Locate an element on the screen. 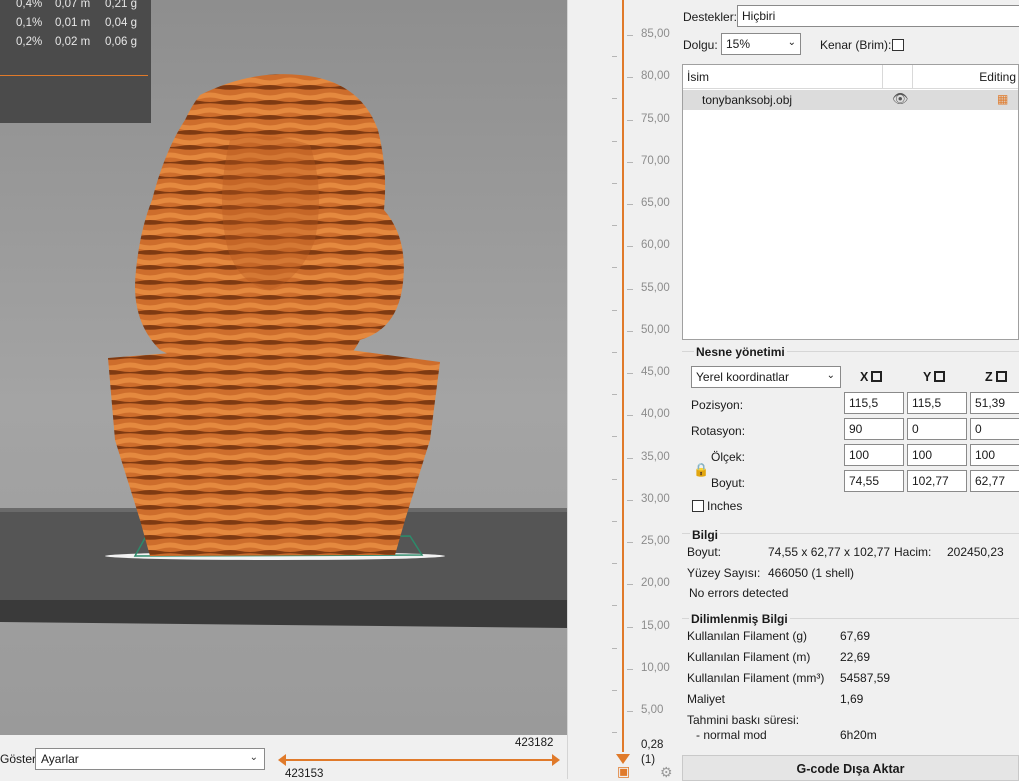  h-slider-top-value: 423182 is located at coordinates (534, 743).